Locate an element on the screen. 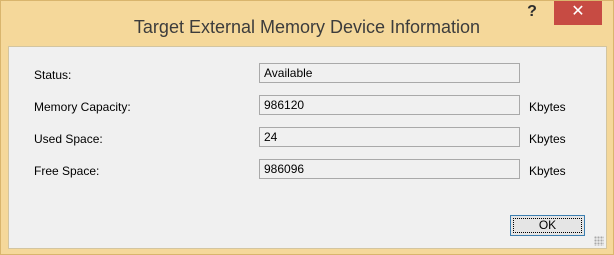 The width and height of the screenshot is (614, 255). focus-rectangle is located at coordinates (547, 225).